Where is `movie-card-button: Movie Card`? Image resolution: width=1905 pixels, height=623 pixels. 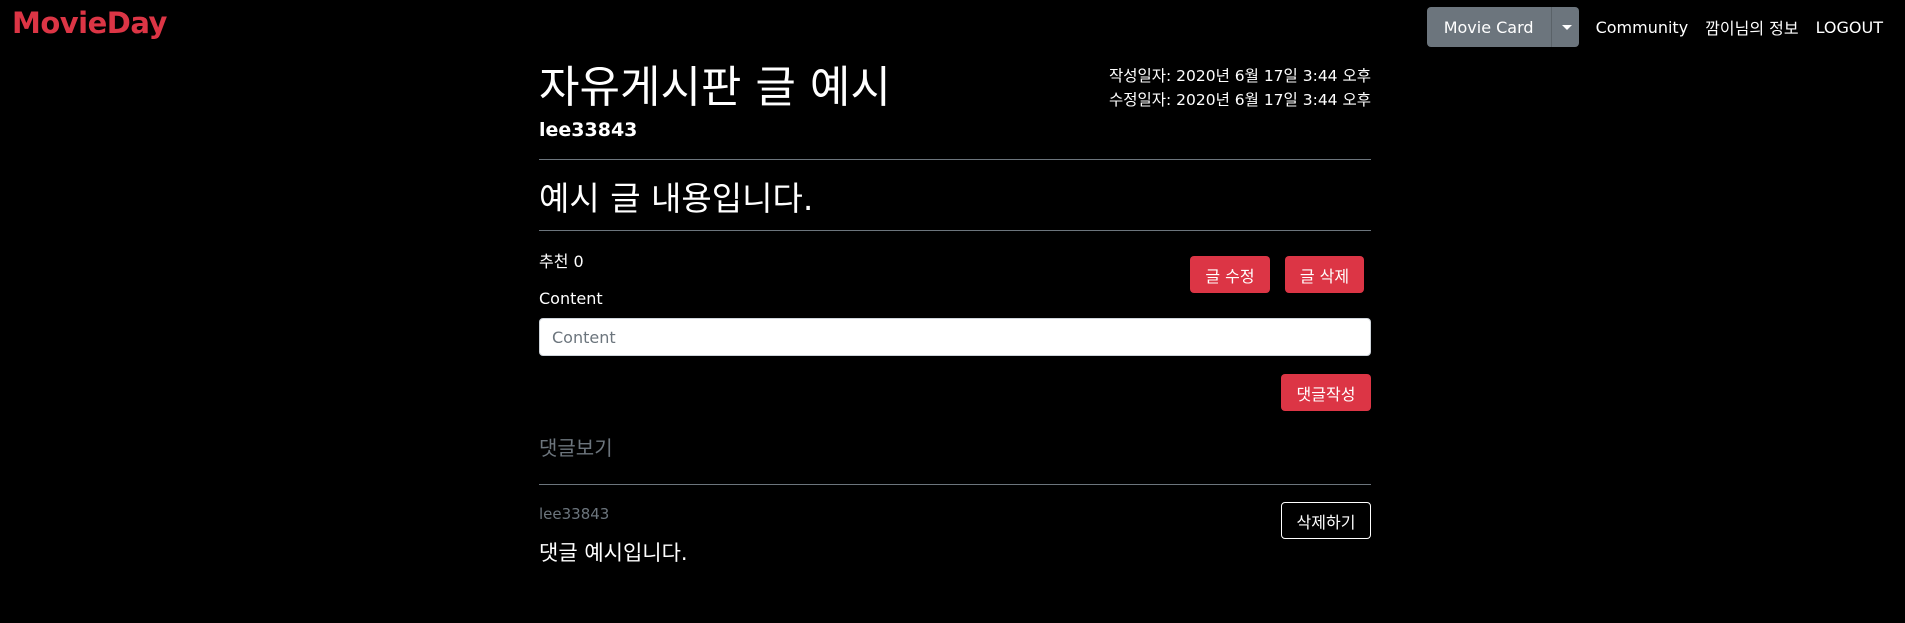 movie-card-button: Movie Card is located at coordinates (1488, 27).